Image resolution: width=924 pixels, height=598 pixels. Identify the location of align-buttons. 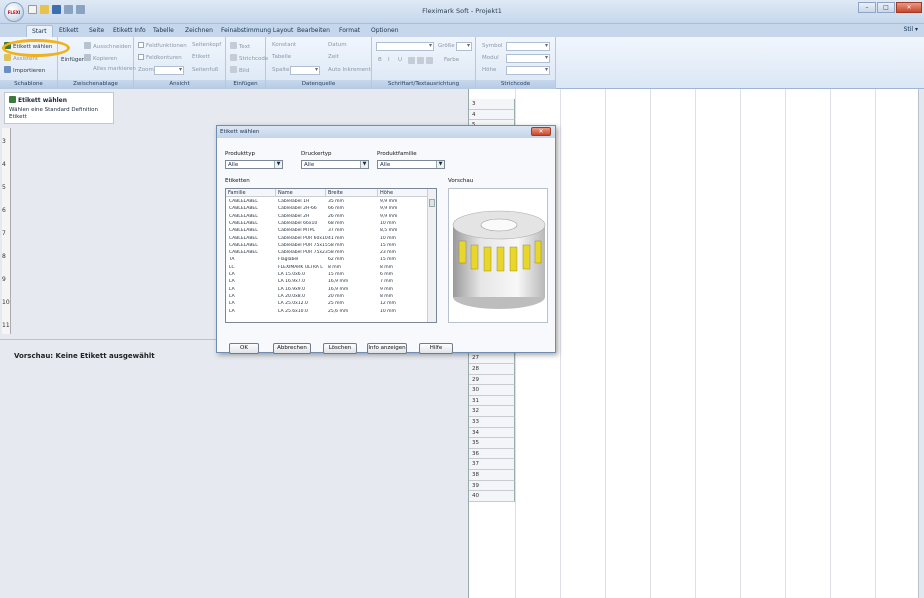
(421, 61).